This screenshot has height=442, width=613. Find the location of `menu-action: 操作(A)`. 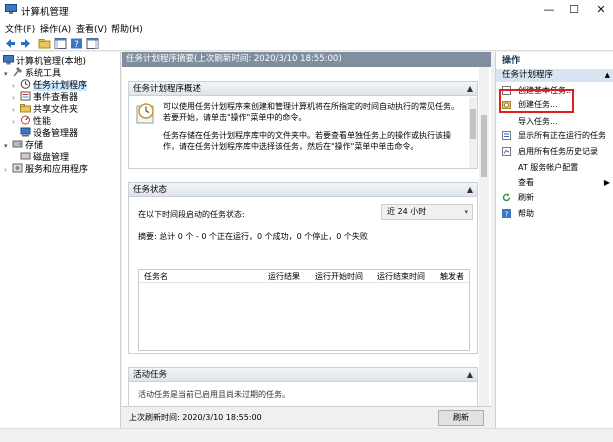

menu-action: 操作(A) is located at coordinates (55, 28).